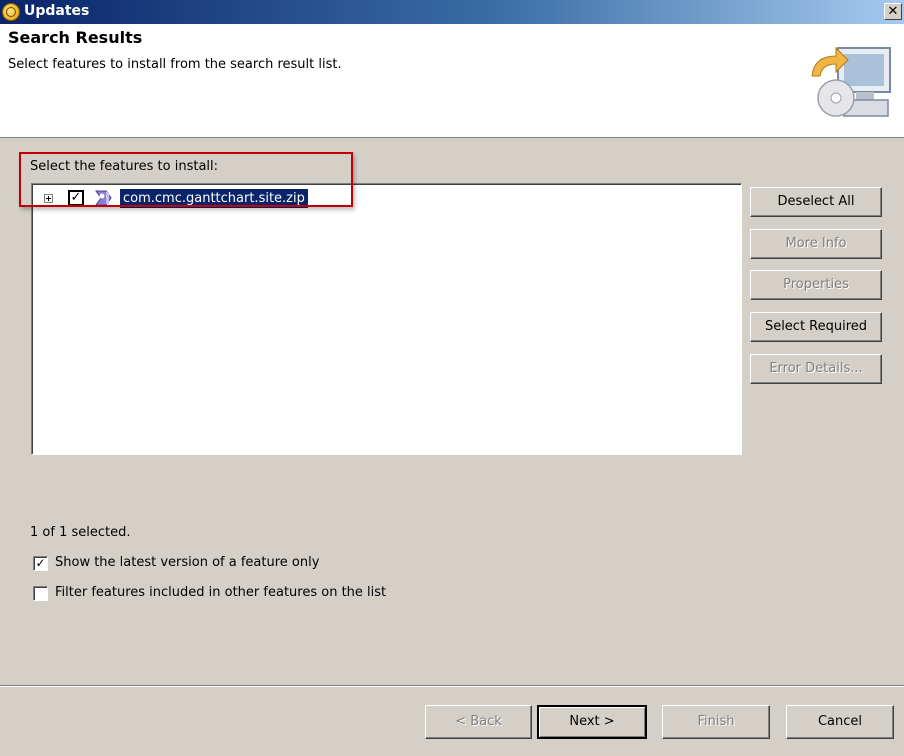 The width and height of the screenshot is (904, 756). What do you see at coordinates (11, 12) in the screenshot?
I see `update-globe-icon` at bounding box center [11, 12].